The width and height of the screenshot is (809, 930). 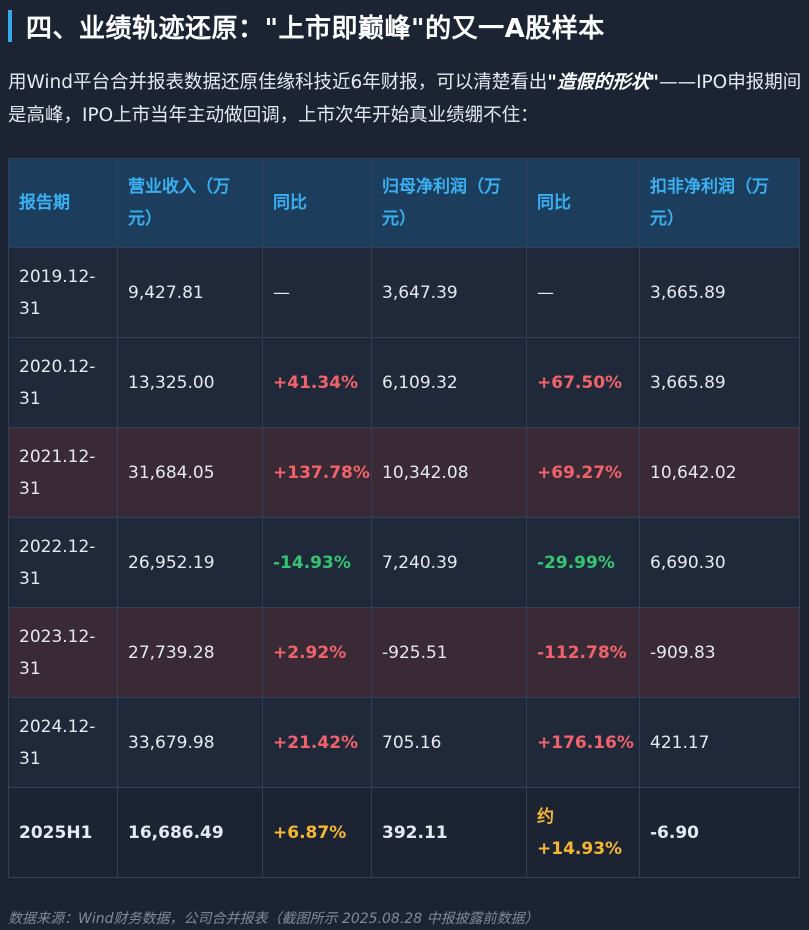 What do you see at coordinates (583, 742) in the screenshot?
I see `cell-net-profit-yoy: +176.16%` at bounding box center [583, 742].